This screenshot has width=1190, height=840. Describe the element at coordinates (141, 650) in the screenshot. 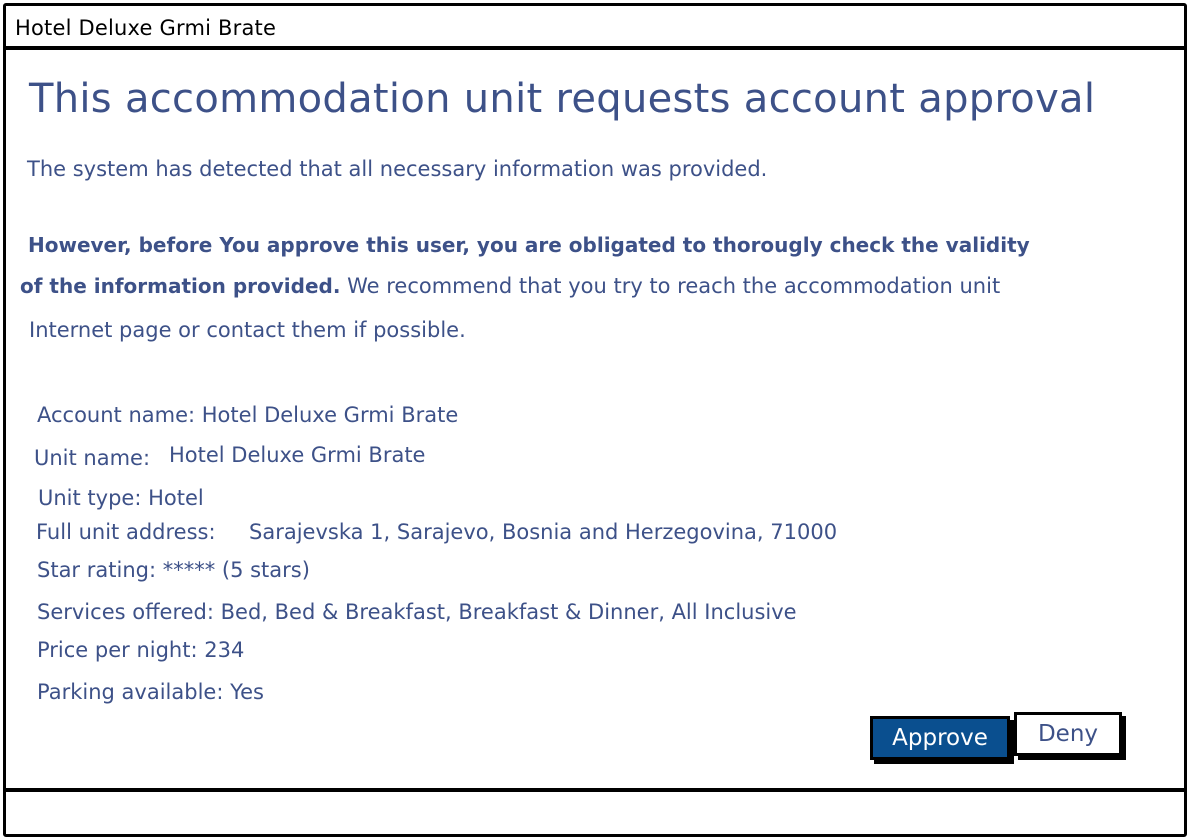

I see `price-per-night: Price per night: 234` at that location.